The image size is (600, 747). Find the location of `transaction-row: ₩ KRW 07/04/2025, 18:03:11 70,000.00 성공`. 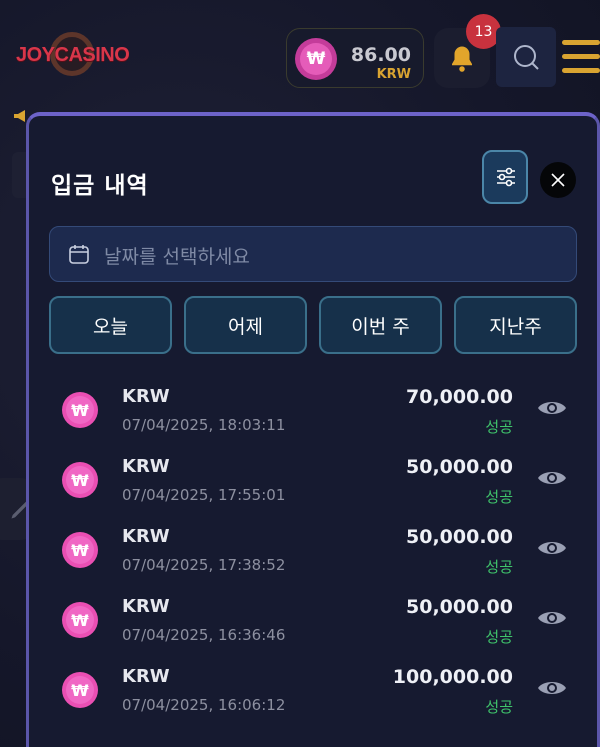

transaction-row: ₩ KRW 07/04/2025, 18:03:11 70,000.00 성공 is located at coordinates (313, 409).